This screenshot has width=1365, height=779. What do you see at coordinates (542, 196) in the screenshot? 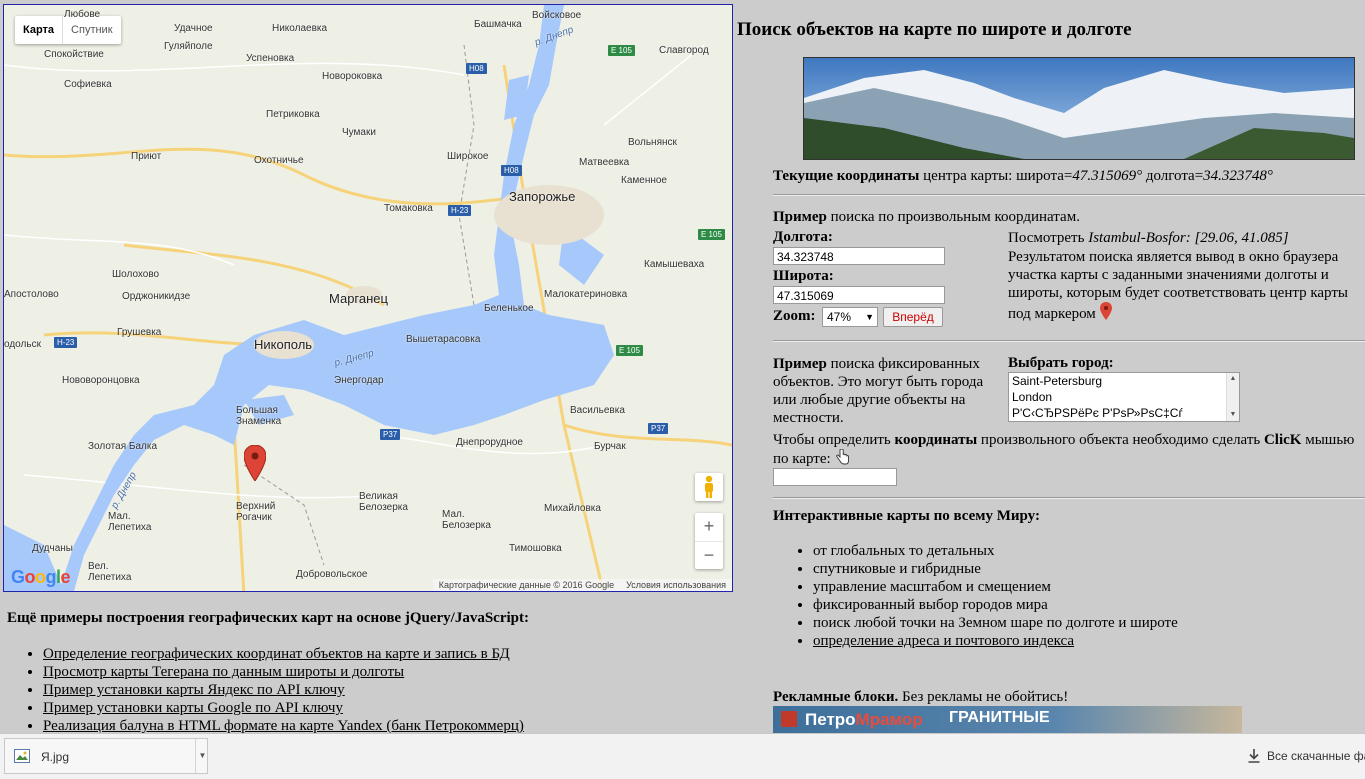
I see `map-label: Запорожье` at bounding box center [542, 196].